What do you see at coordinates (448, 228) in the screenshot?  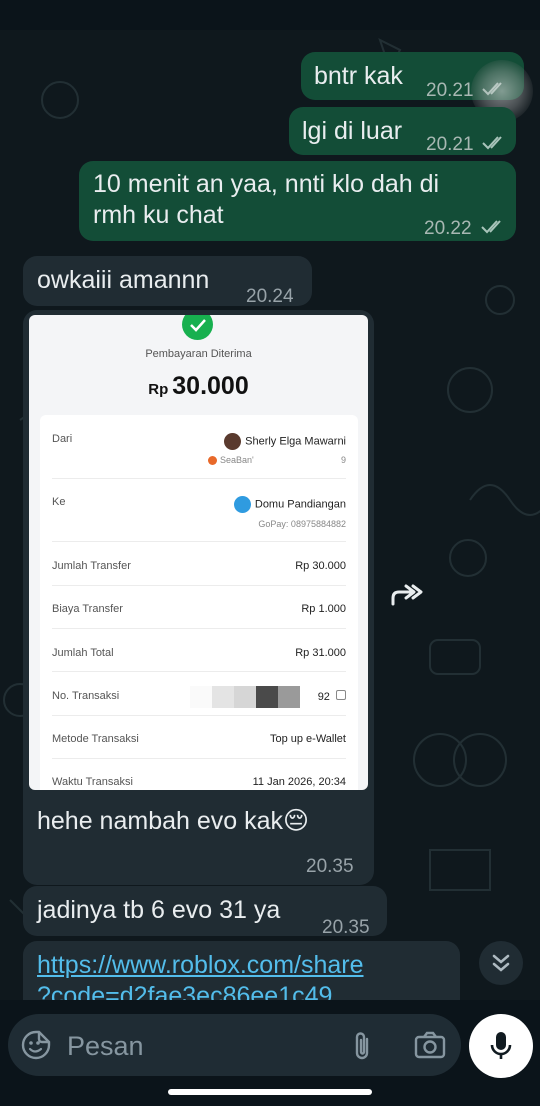 I see `message-time: 20.22` at bounding box center [448, 228].